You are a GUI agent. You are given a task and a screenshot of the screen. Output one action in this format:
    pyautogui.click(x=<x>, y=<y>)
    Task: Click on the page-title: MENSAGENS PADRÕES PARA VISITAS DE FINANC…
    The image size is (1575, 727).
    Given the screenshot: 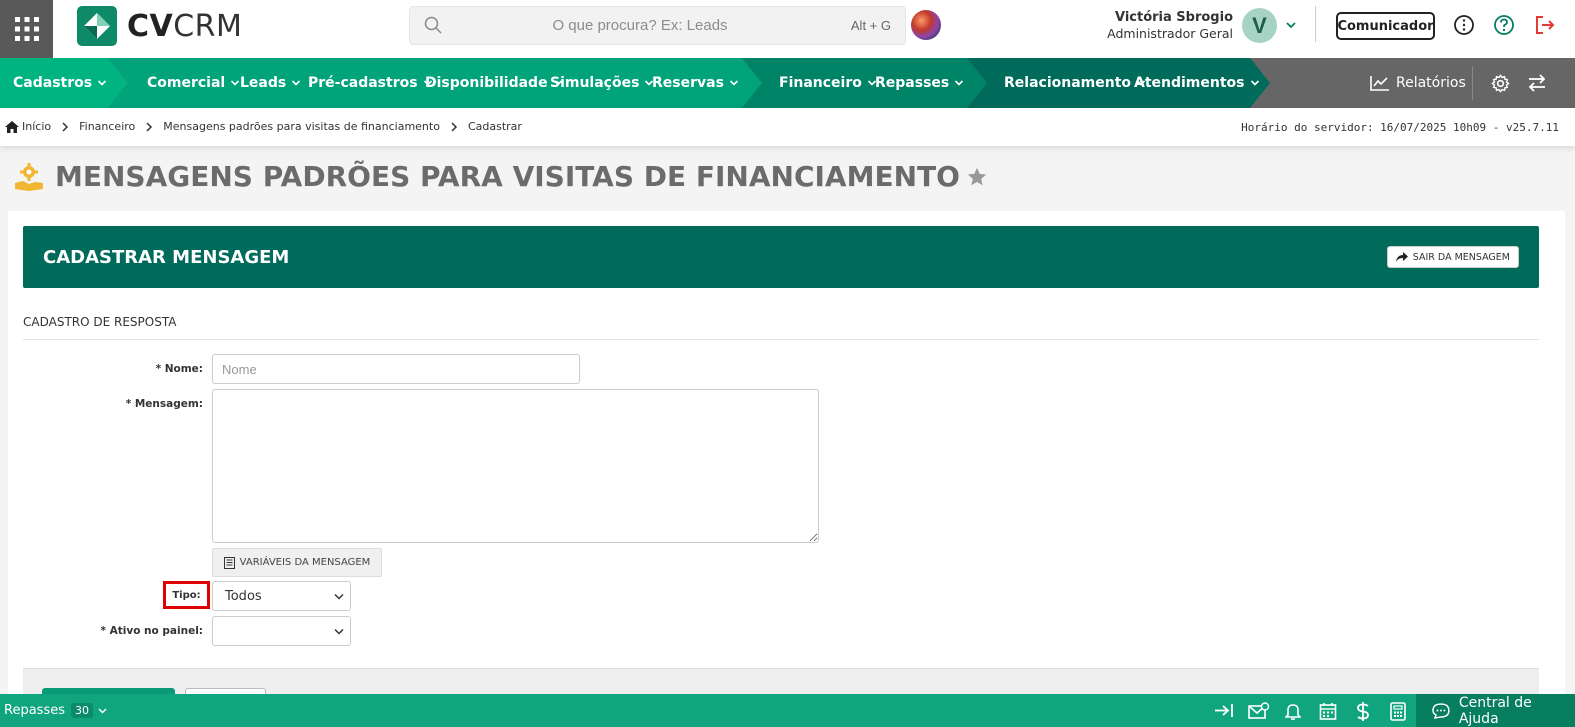 What is the action you would take?
    pyautogui.click(x=507, y=176)
    